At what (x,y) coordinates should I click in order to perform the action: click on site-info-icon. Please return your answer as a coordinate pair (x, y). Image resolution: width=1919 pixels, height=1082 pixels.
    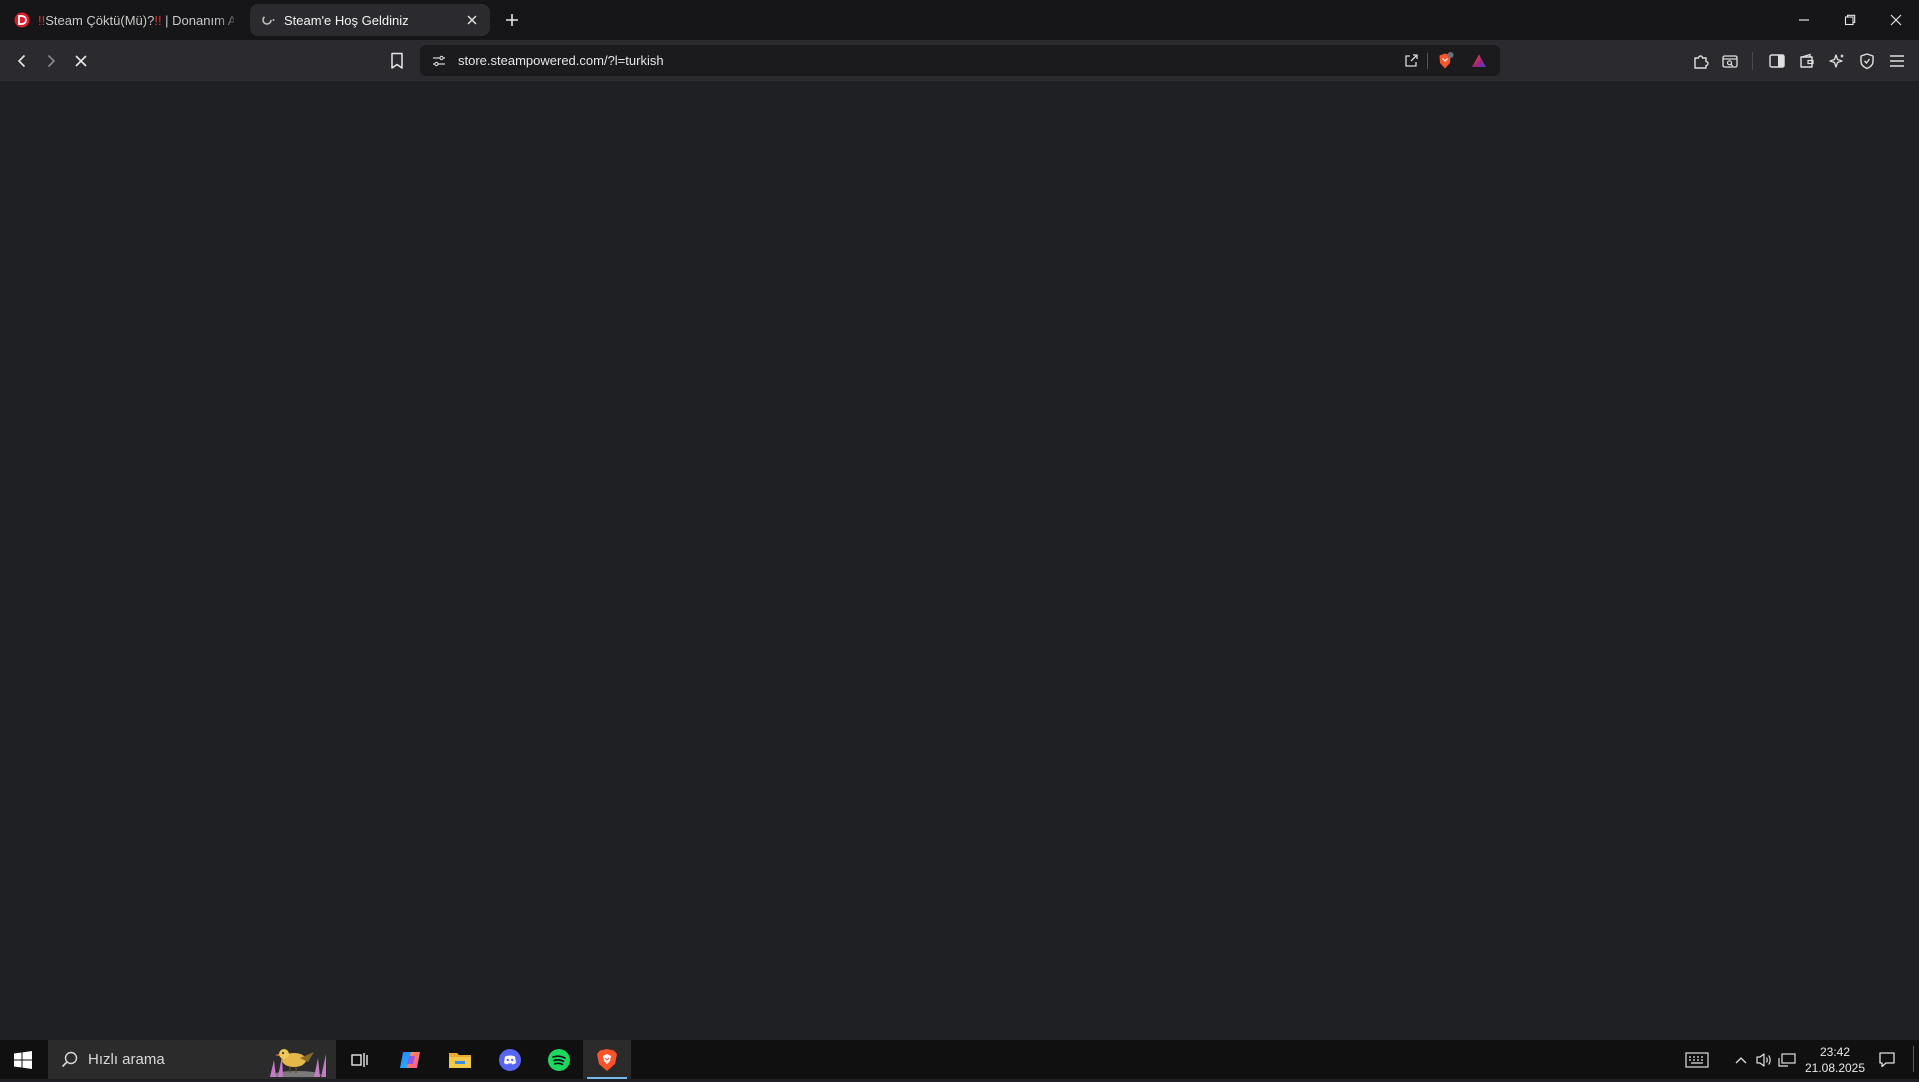
    Looking at the image, I should click on (439, 61).